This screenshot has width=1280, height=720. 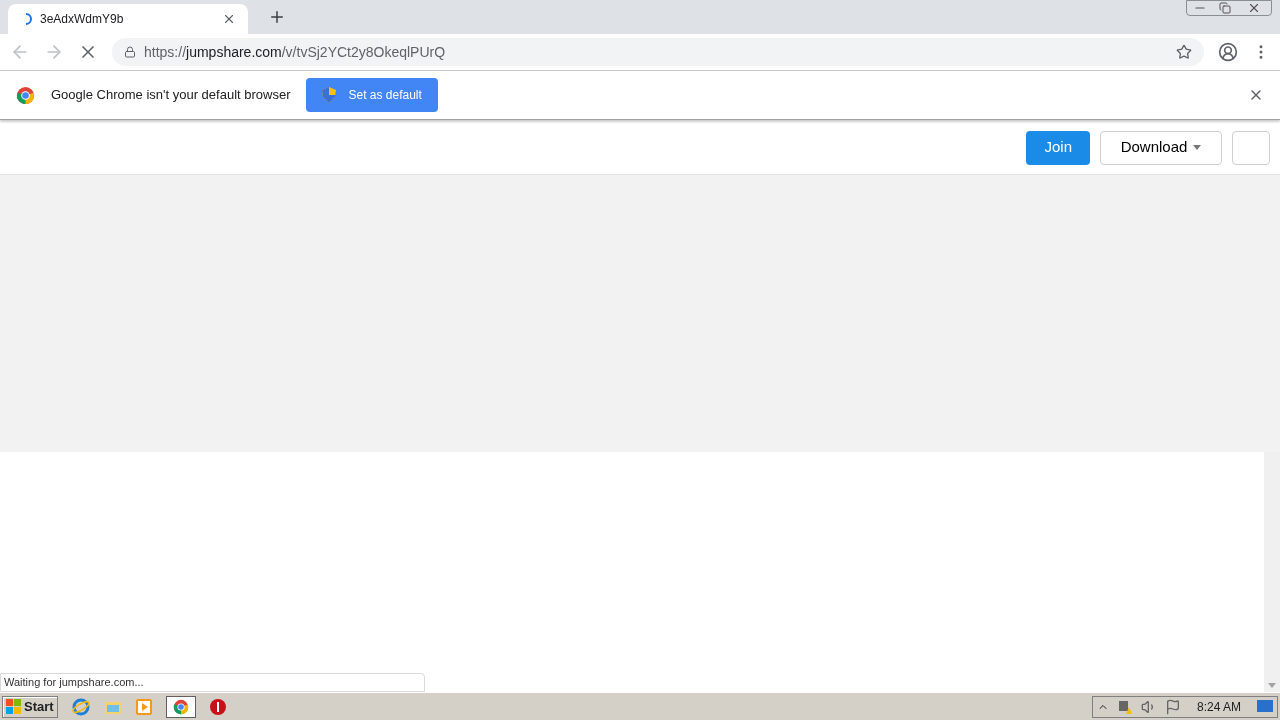 What do you see at coordinates (82, 19) in the screenshot?
I see `tab-title: 3eAdxWdmY9b` at bounding box center [82, 19].